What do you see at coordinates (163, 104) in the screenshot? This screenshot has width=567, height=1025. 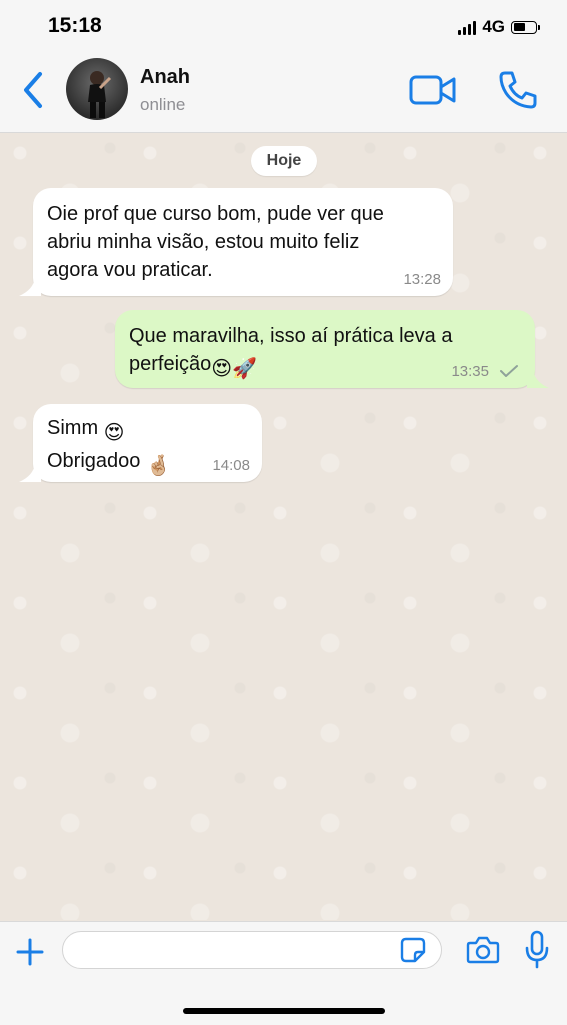 I see `contact-status: online` at bounding box center [163, 104].